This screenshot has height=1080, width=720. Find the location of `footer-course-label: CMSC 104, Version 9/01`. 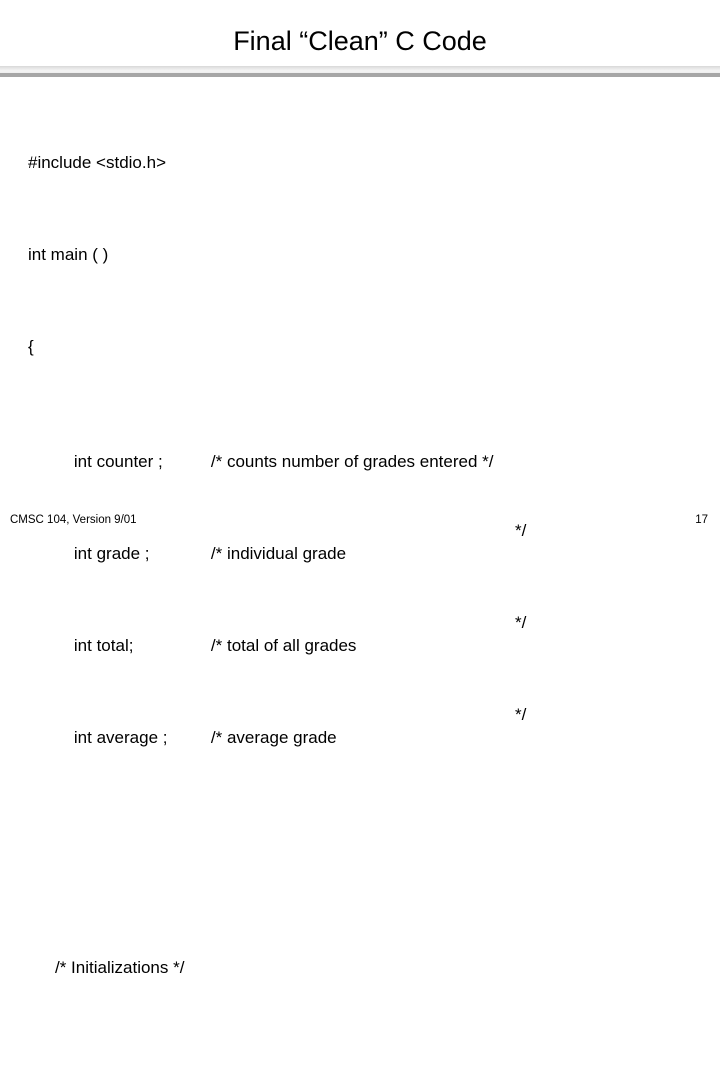

footer-course-label: CMSC 104, Version 9/01 is located at coordinates (73, 520).